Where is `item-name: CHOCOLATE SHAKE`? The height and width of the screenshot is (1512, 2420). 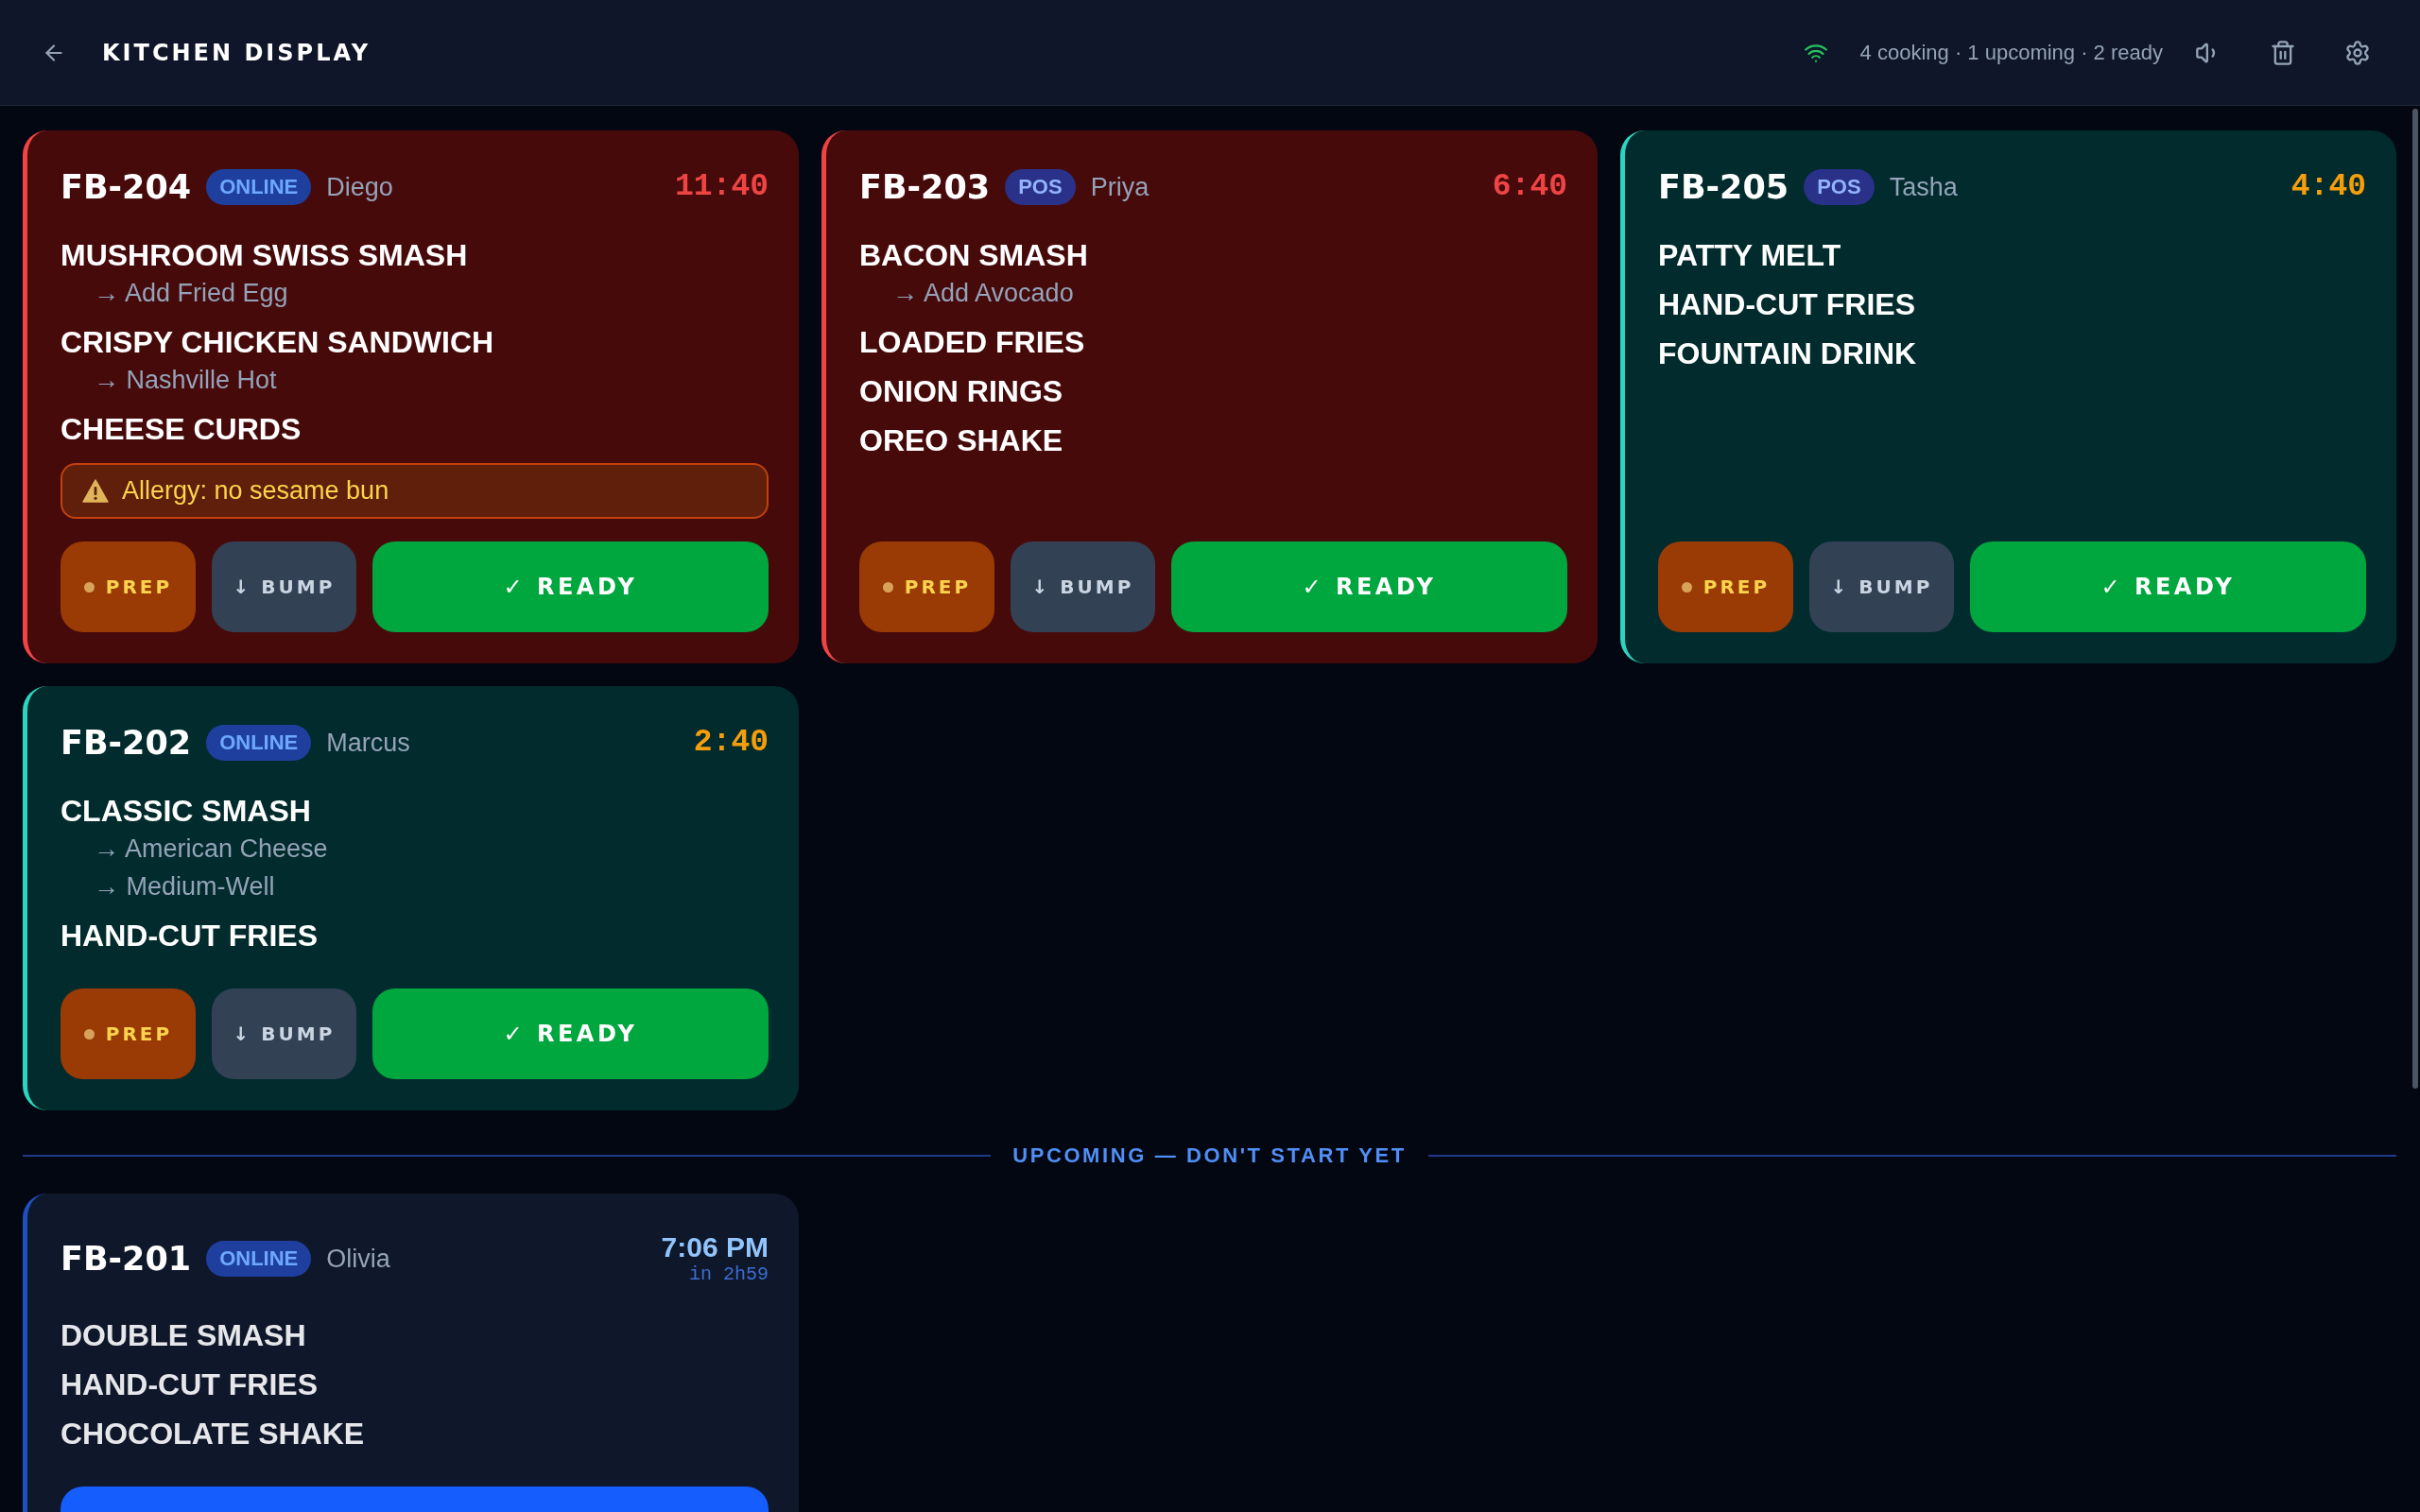
item-name: CHOCOLATE SHAKE is located at coordinates (213, 1434).